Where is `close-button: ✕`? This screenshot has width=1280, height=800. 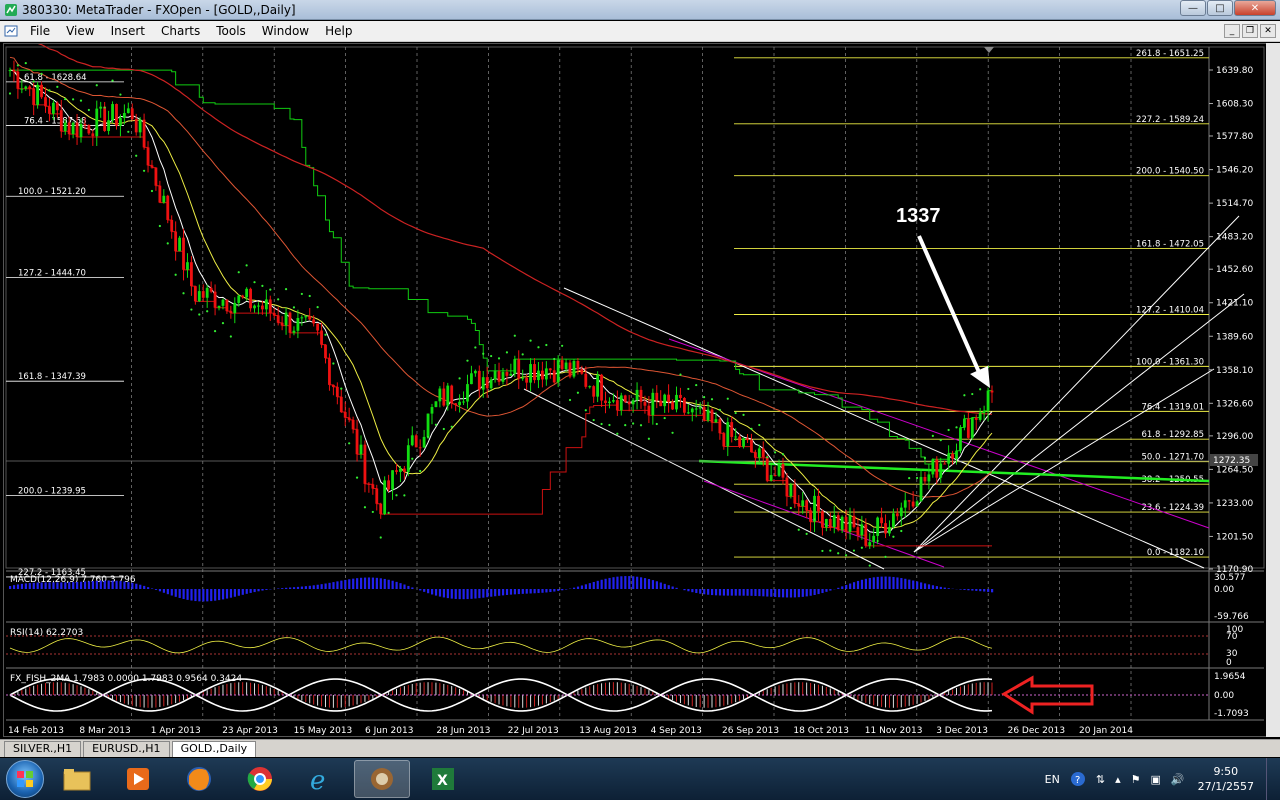
close-button: ✕ is located at coordinates (1255, 8).